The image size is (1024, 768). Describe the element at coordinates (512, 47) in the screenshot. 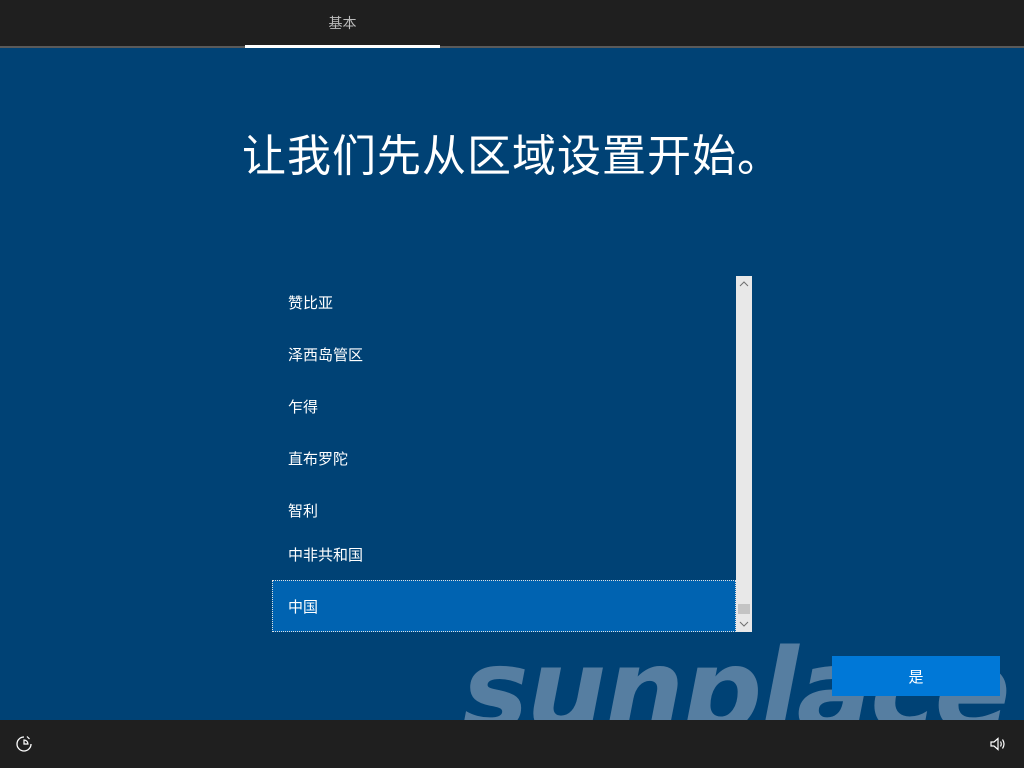

I see `top-bar-divider` at that location.